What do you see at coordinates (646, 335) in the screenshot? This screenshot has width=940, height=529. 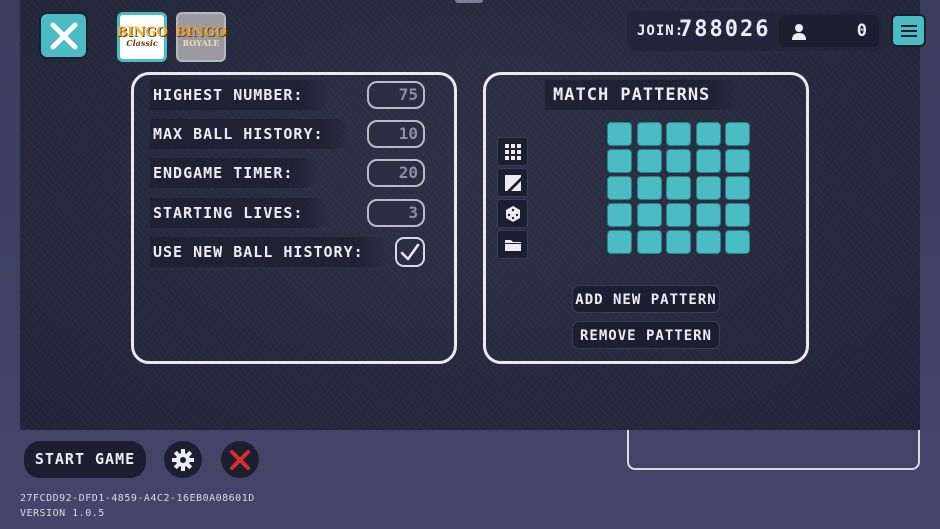 I see `remove-pattern-button: REMOVE PATTERN` at bounding box center [646, 335].